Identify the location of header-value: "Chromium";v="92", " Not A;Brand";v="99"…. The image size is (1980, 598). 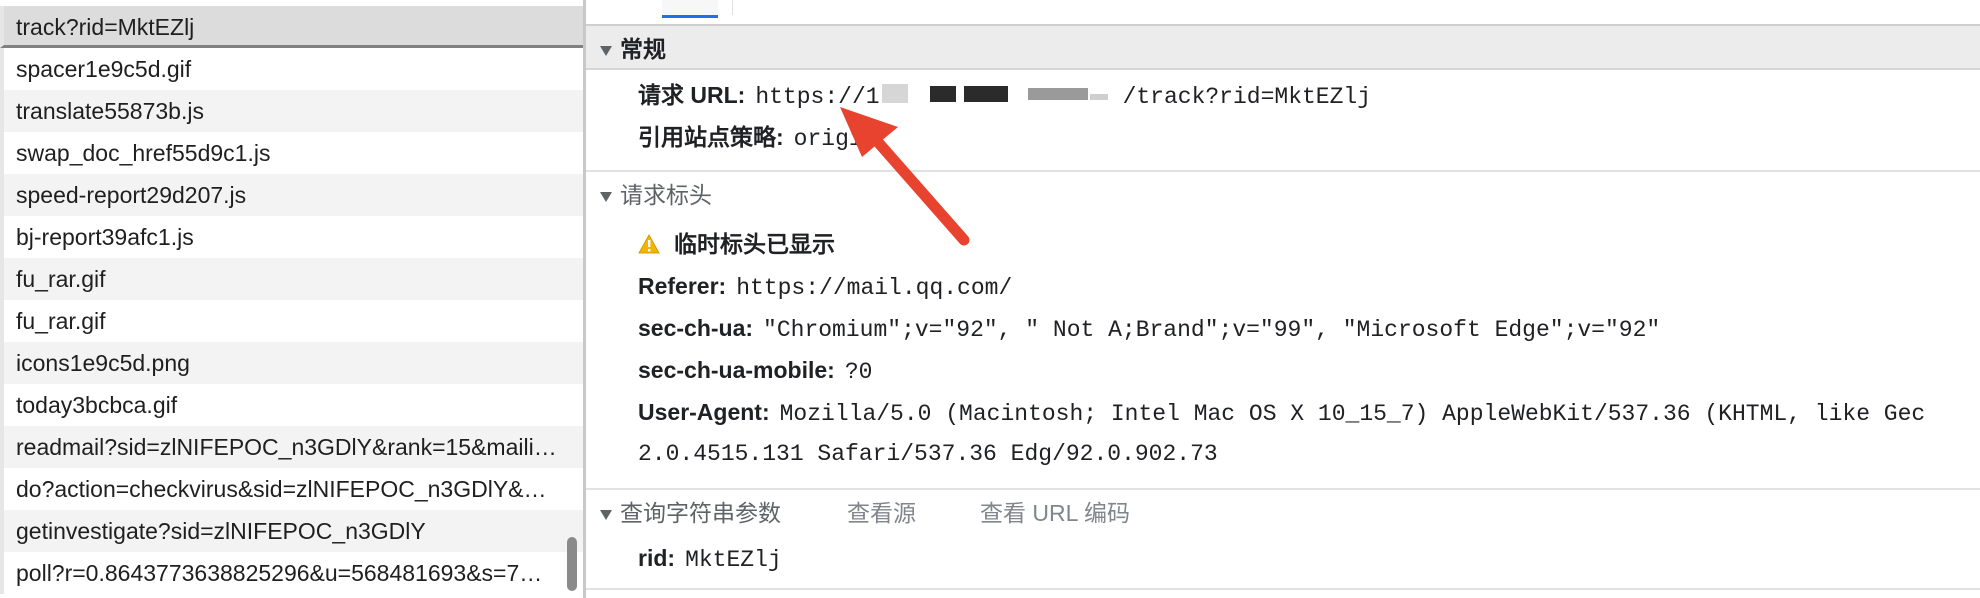
(1211, 330).